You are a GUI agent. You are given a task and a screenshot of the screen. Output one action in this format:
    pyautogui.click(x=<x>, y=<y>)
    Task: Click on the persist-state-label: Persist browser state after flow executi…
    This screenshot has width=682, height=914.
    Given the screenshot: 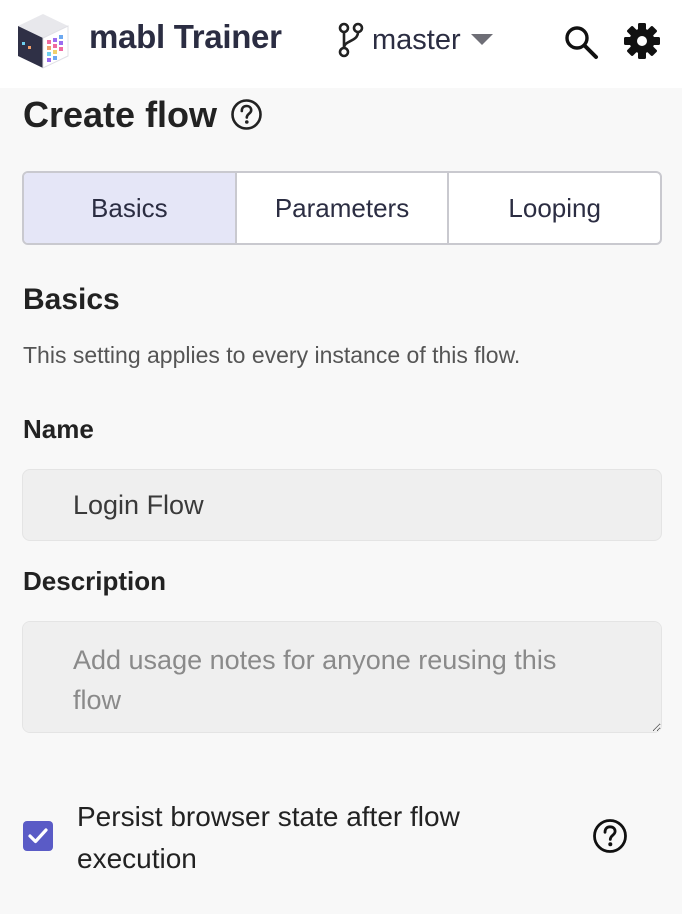 What is the action you would take?
    pyautogui.click(x=268, y=837)
    